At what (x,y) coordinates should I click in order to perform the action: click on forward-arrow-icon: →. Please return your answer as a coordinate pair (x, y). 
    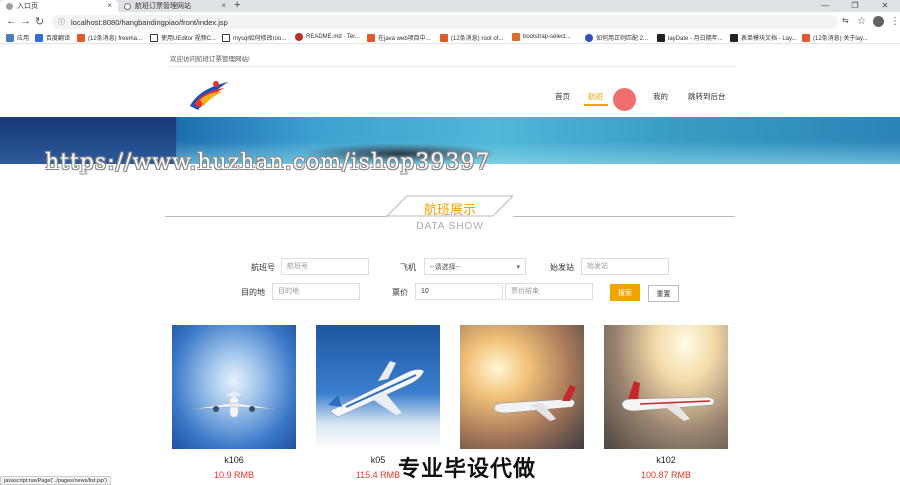
    Looking at the image, I should click on (25, 21).